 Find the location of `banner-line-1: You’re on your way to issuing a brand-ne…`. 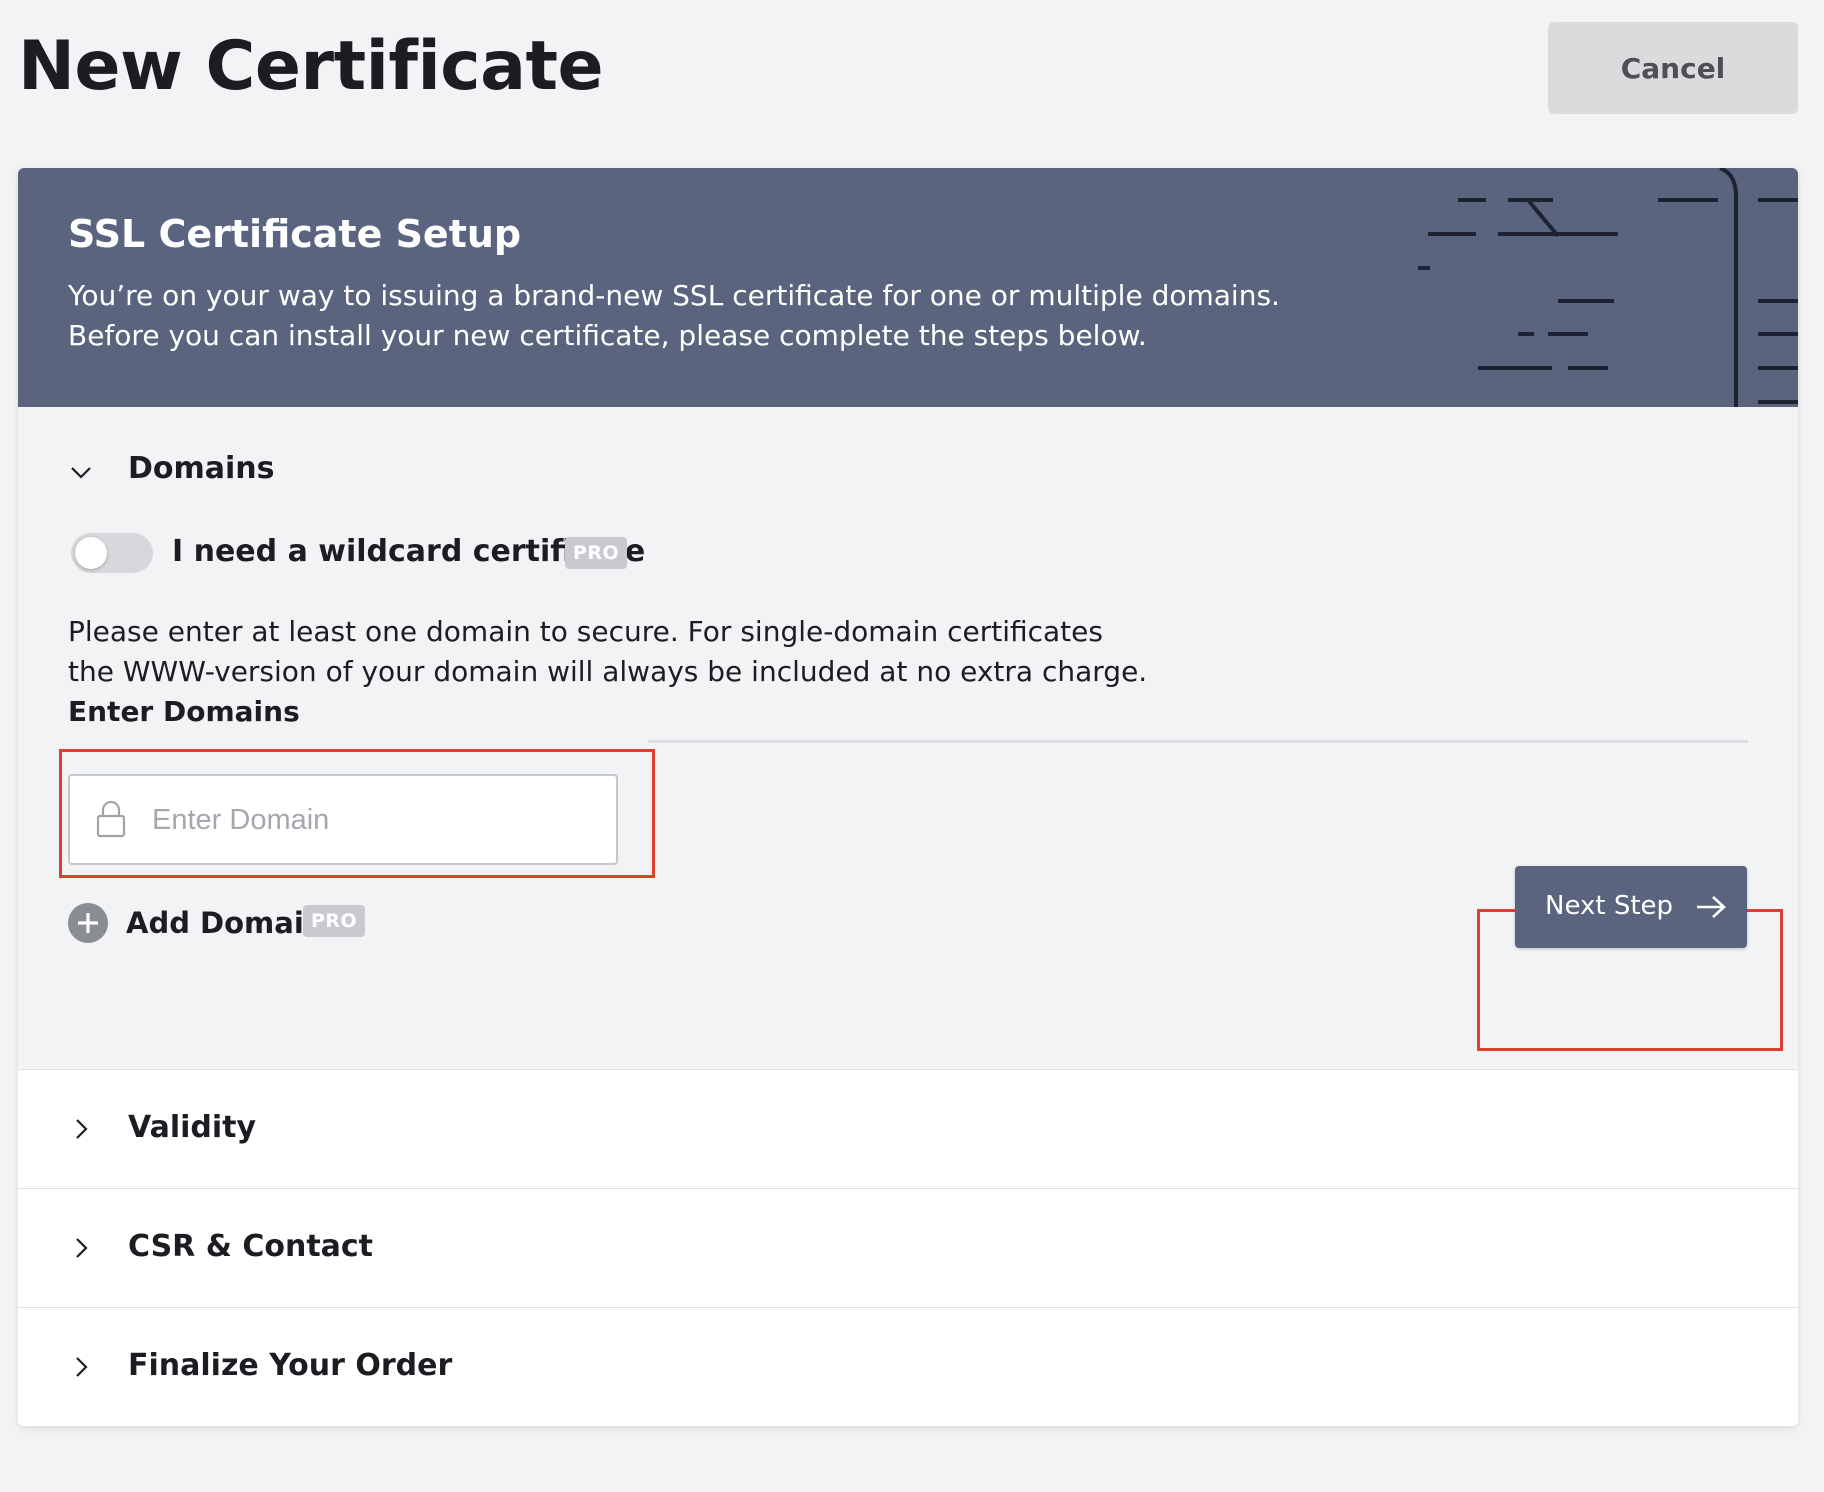

banner-line-1: You’re on your way to issuing a brand-ne… is located at coordinates (674, 295).